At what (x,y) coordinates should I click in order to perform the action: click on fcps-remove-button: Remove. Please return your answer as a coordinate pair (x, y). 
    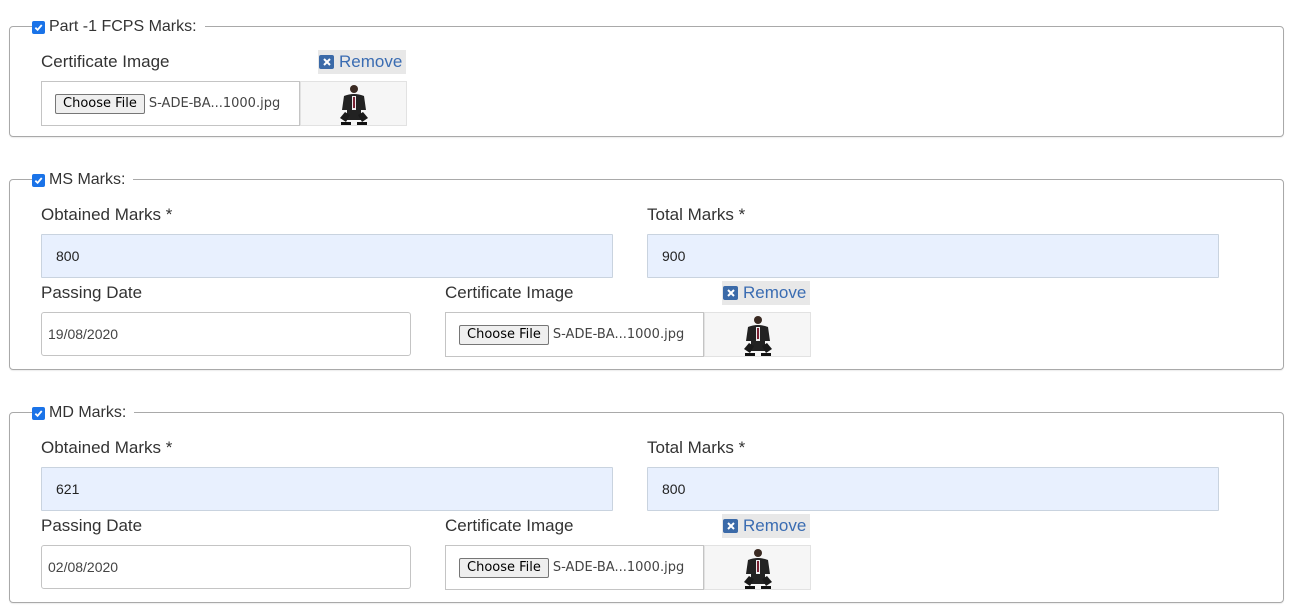
    Looking at the image, I should click on (362, 62).